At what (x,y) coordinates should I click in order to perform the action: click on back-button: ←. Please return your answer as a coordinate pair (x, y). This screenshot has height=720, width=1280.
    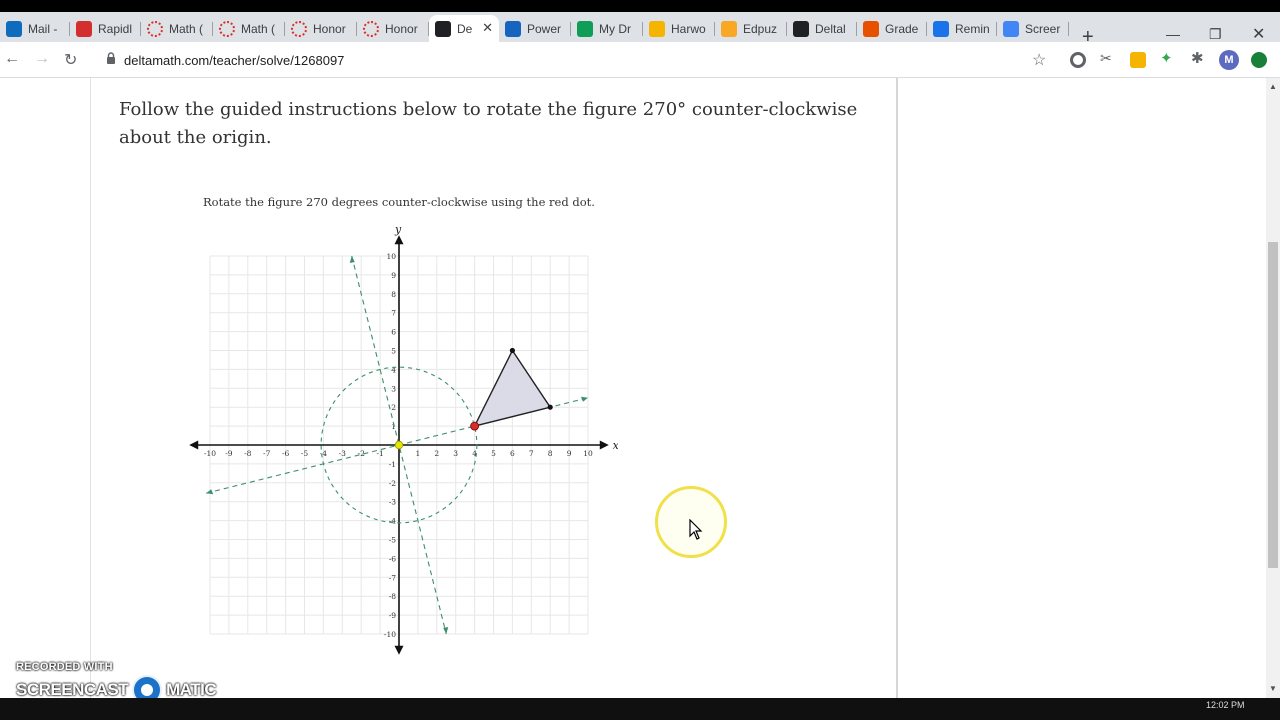
    Looking at the image, I should click on (12, 59).